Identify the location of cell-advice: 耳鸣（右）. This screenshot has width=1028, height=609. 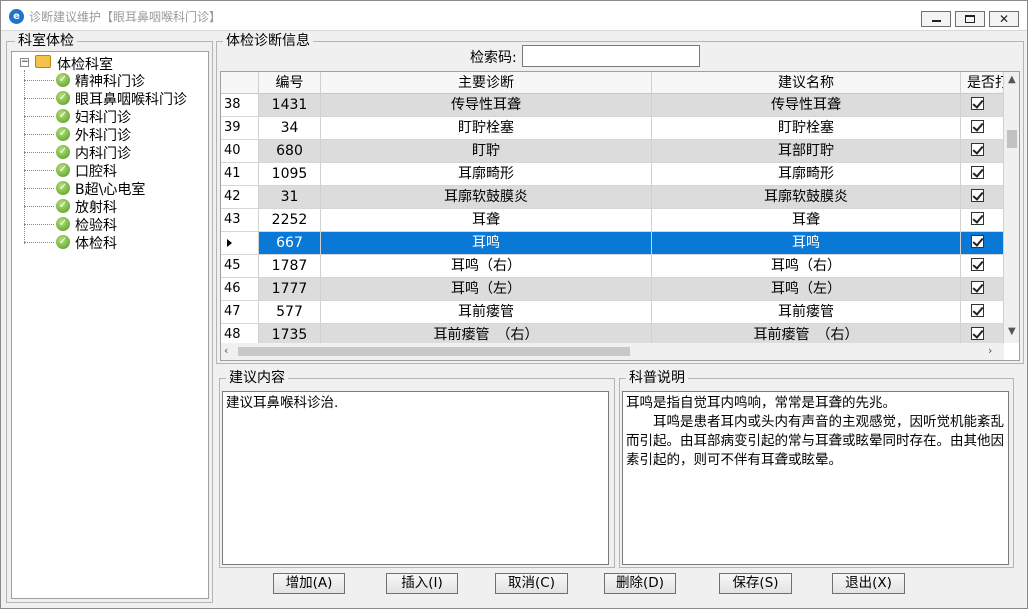
(806, 266).